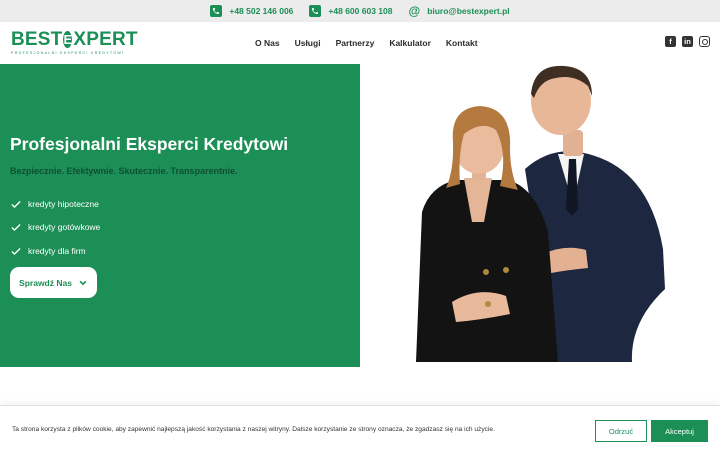  I want to click on email-text: biuro@bestexpert.pl, so click(468, 11).